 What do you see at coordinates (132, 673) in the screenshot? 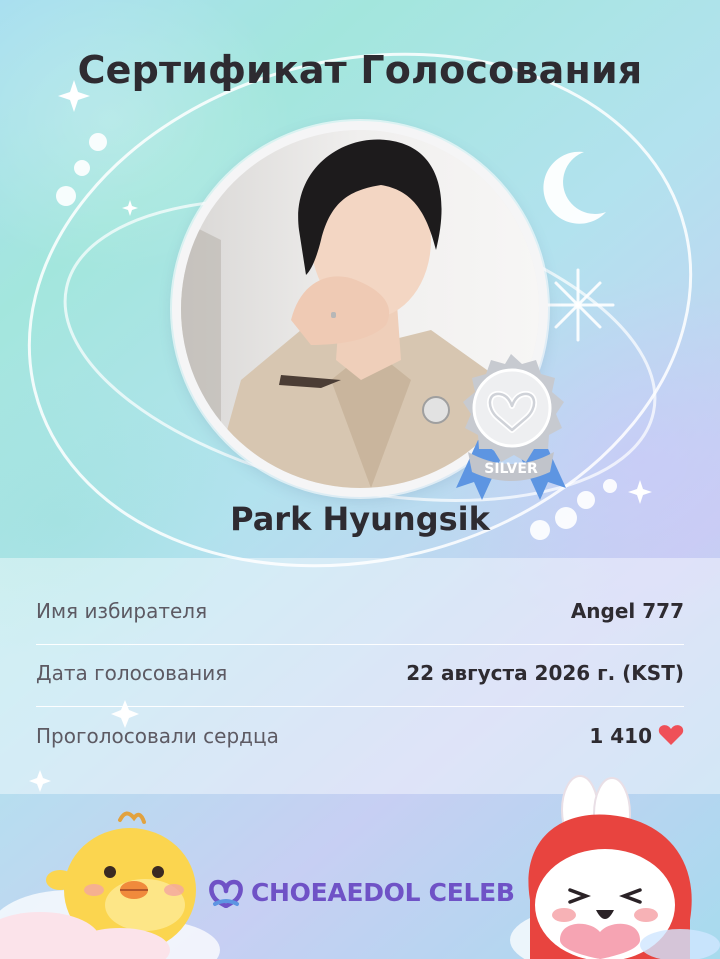
I see `date-label: Дата голосования` at bounding box center [132, 673].